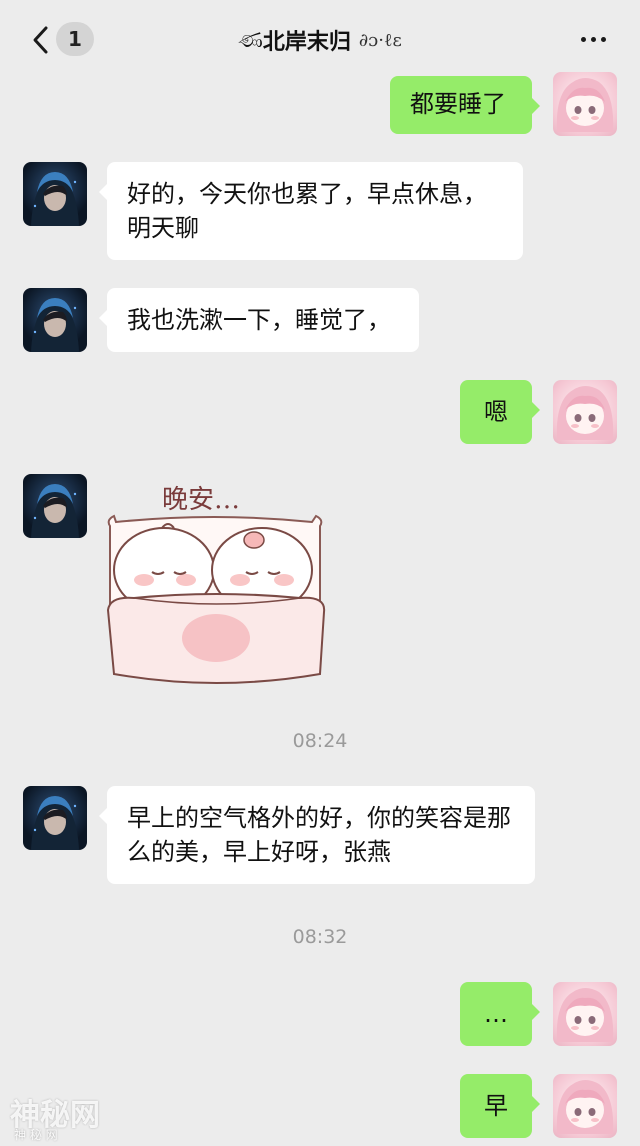 This screenshot has width=640, height=1146. Describe the element at coordinates (250, 40) in the screenshot. I see `title-prefix: ණ` at that location.